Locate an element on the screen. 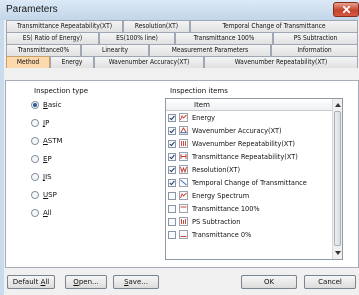 Image resolution: width=359 pixels, height=295 pixels. title-bar: Parameters is located at coordinates (179, 10).